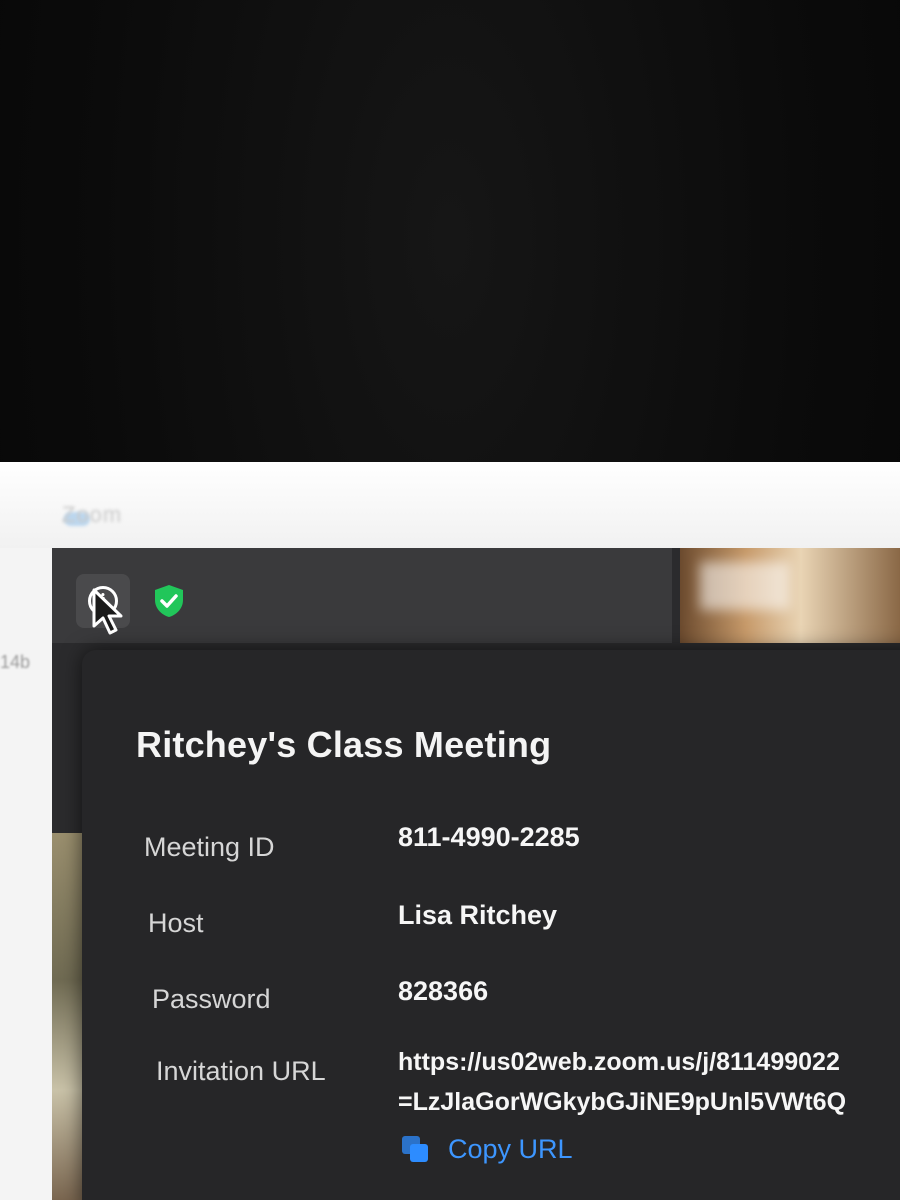  What do you see at coordinates (15, 662) in the screenshot?
I see `side-text-fragment: 14b` at bounding box center [15, 662].